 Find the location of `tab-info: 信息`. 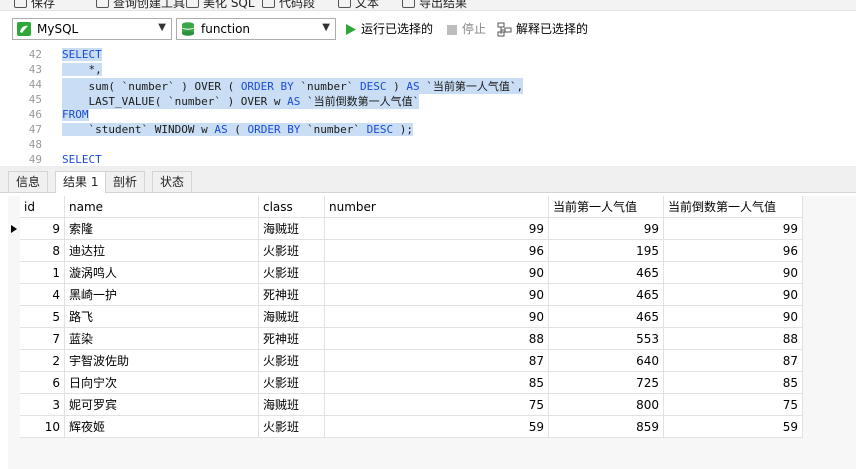

tab-info: 信息 is located at coordinates (28, 181).